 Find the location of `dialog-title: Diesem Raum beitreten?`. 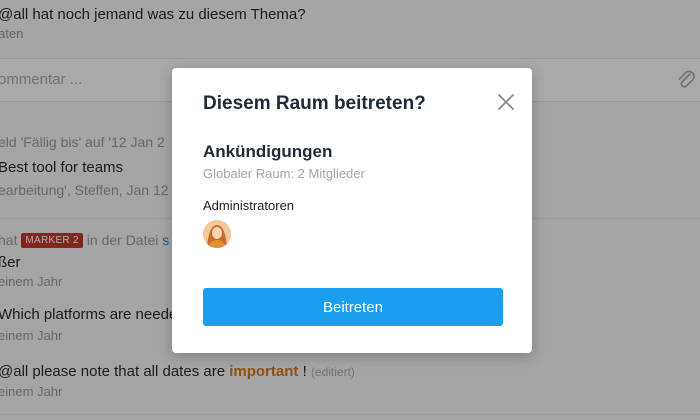

dialog-title: Diesem Raum beitreten? is located at coordinates (314, 103).